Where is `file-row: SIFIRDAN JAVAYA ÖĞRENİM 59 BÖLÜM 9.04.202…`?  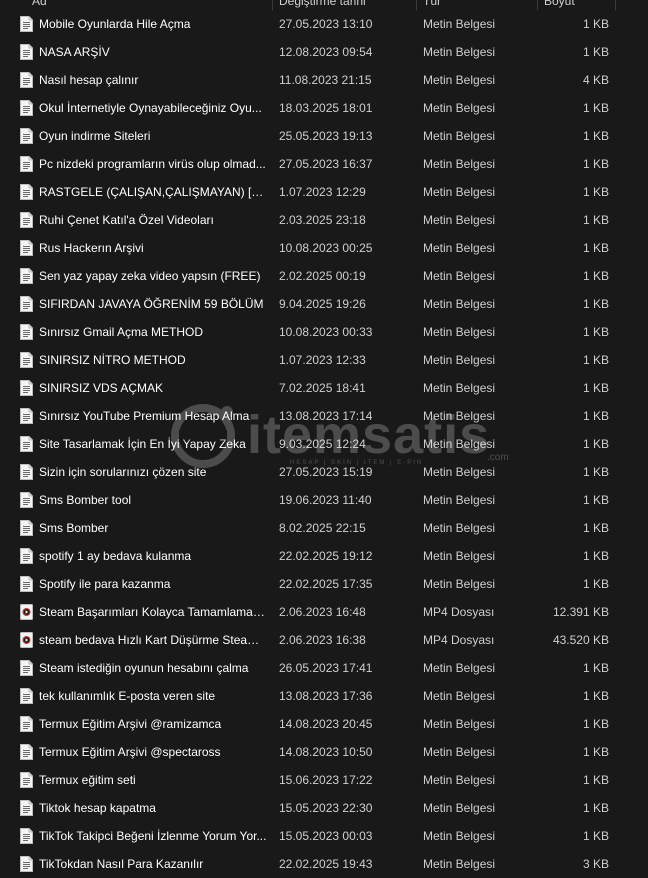 file-row: SIFIRDAN JAVAYA ÖĞRENİM 59 BÖLÜM 9.04.202… is located at coordinates (324, 304).